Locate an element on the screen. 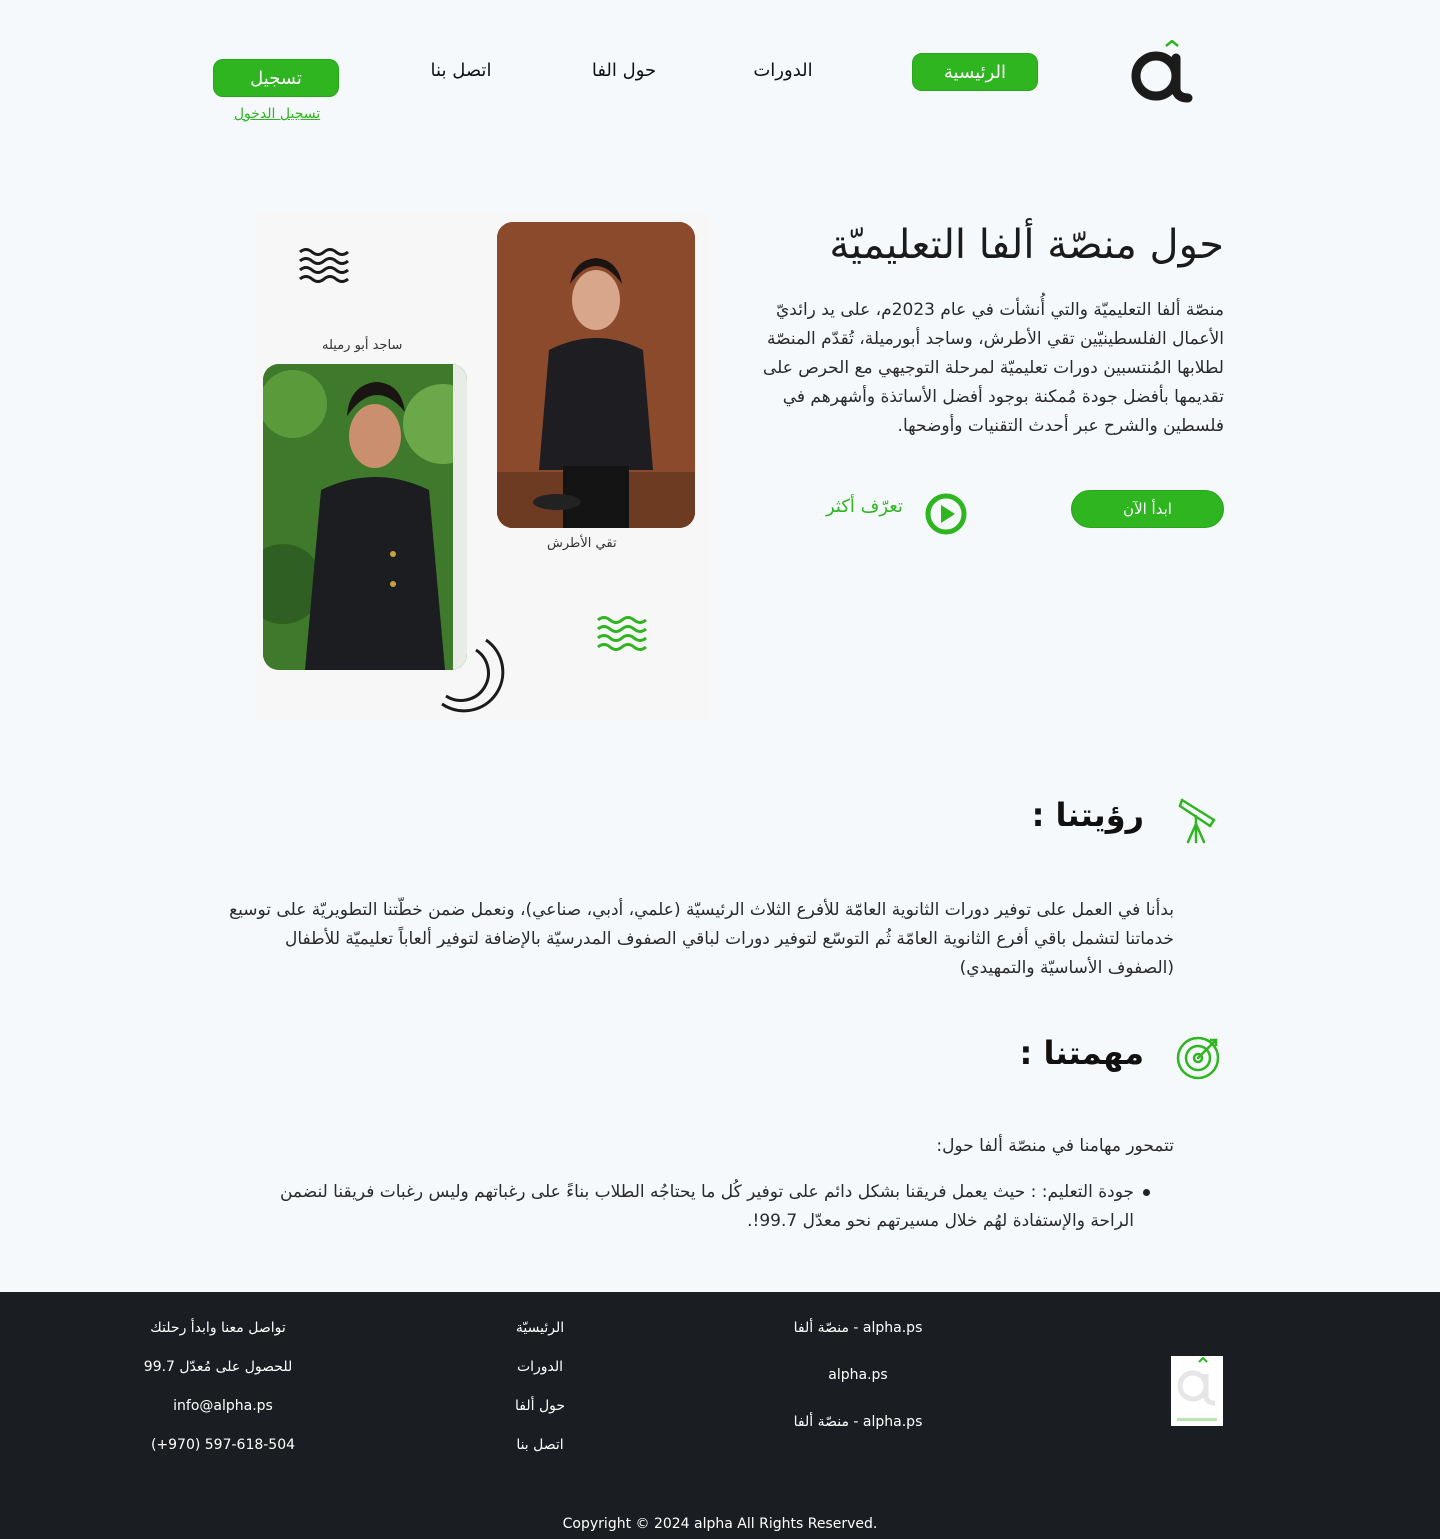  register-button: تسجيل is located at coordinates (276, 78).